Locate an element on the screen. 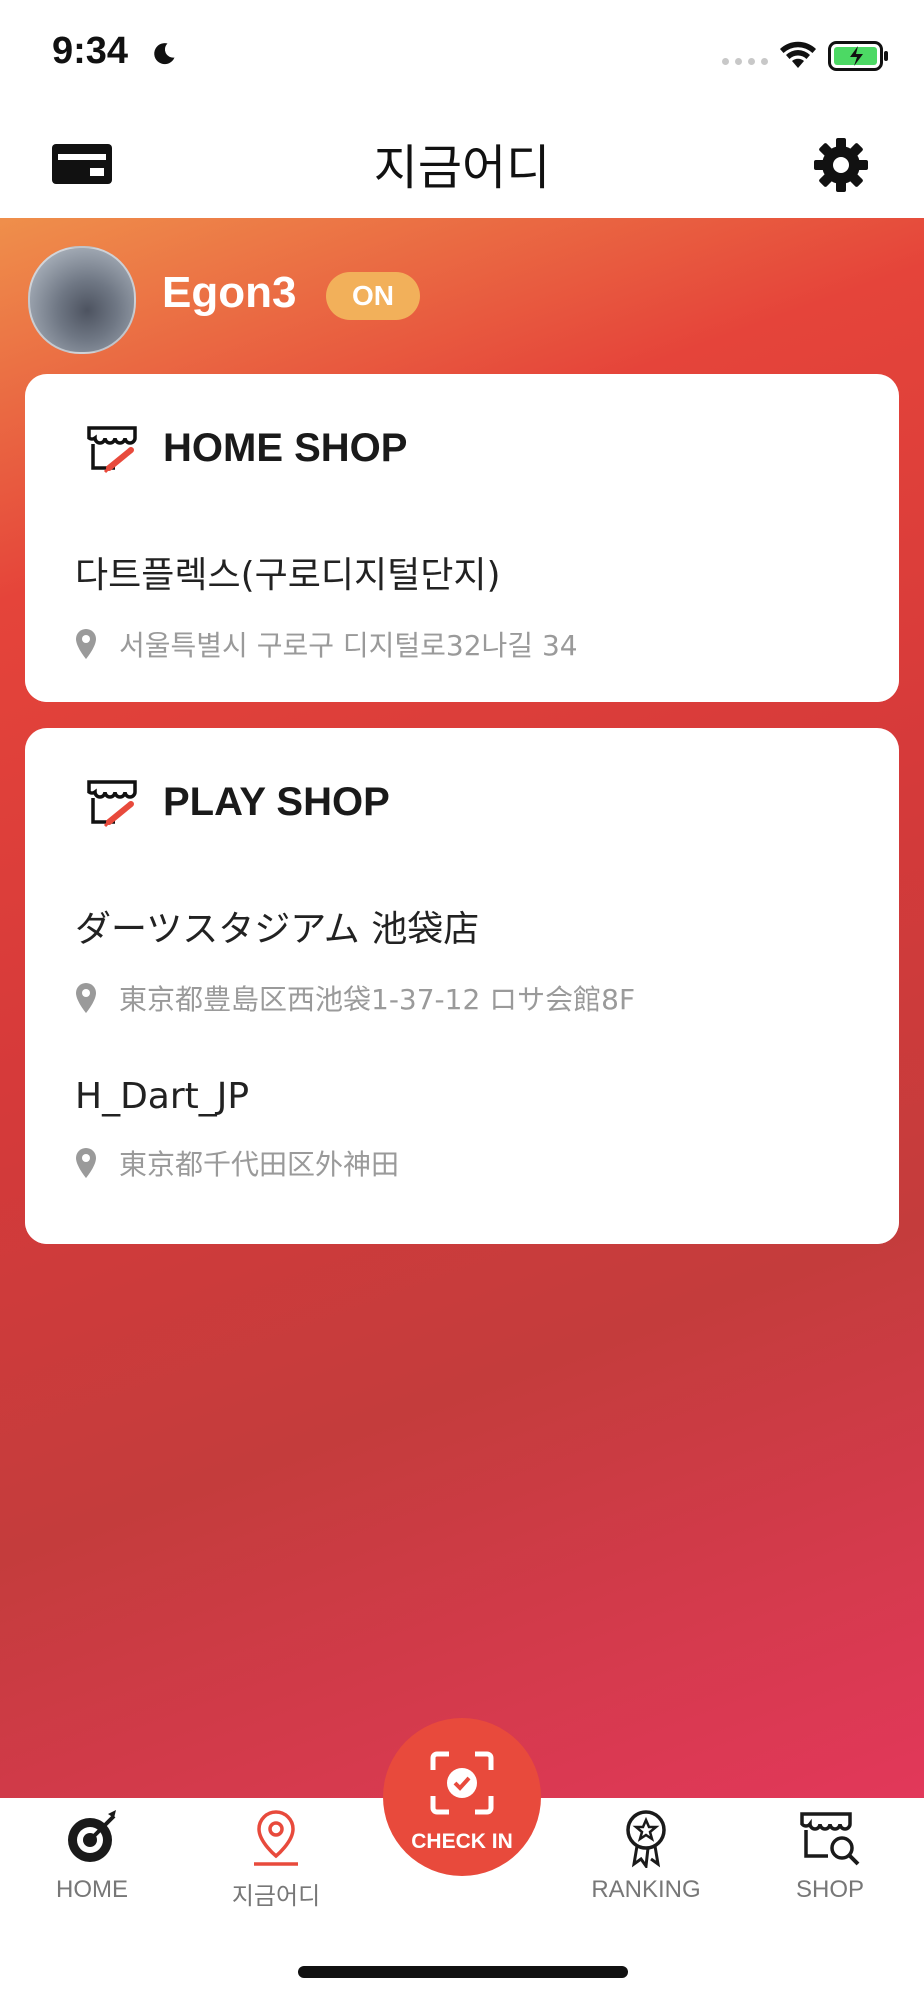  nav-shop: SHOP is located at coordinates (830, 1856).